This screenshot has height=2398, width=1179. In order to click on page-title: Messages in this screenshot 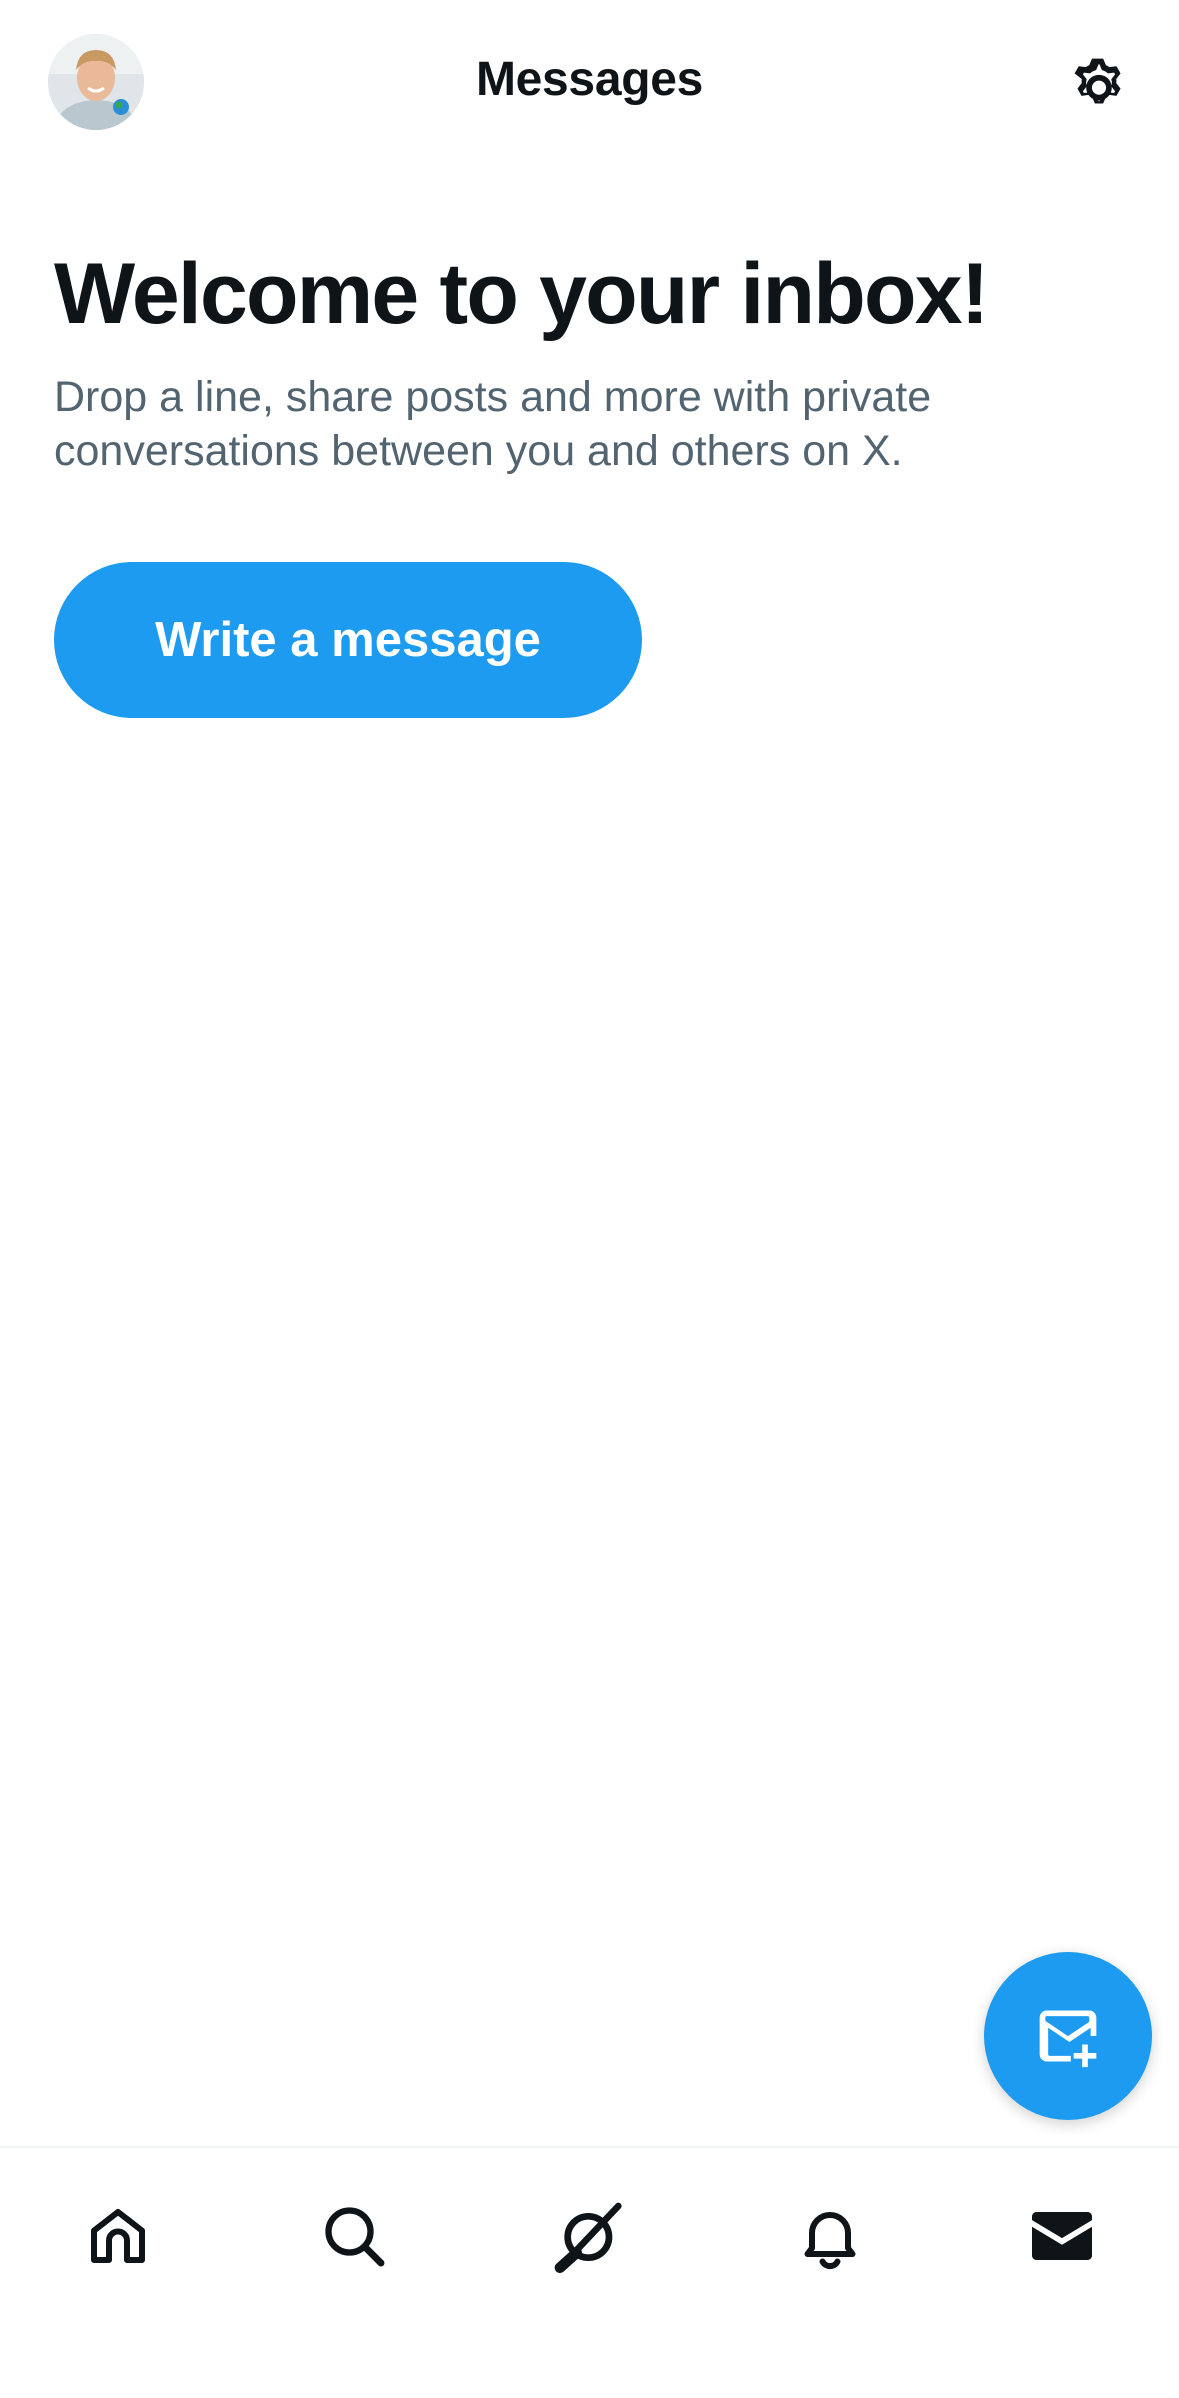, I will do `click(589, 79)`.